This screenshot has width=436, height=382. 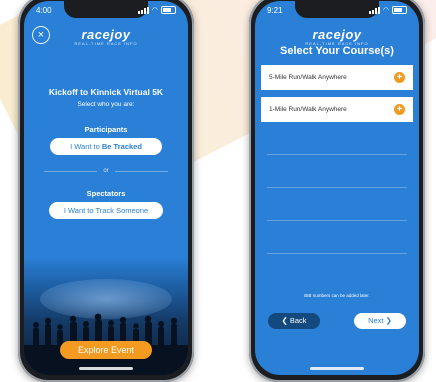 I want to click on or-label: or, so click(x=106, y=171).